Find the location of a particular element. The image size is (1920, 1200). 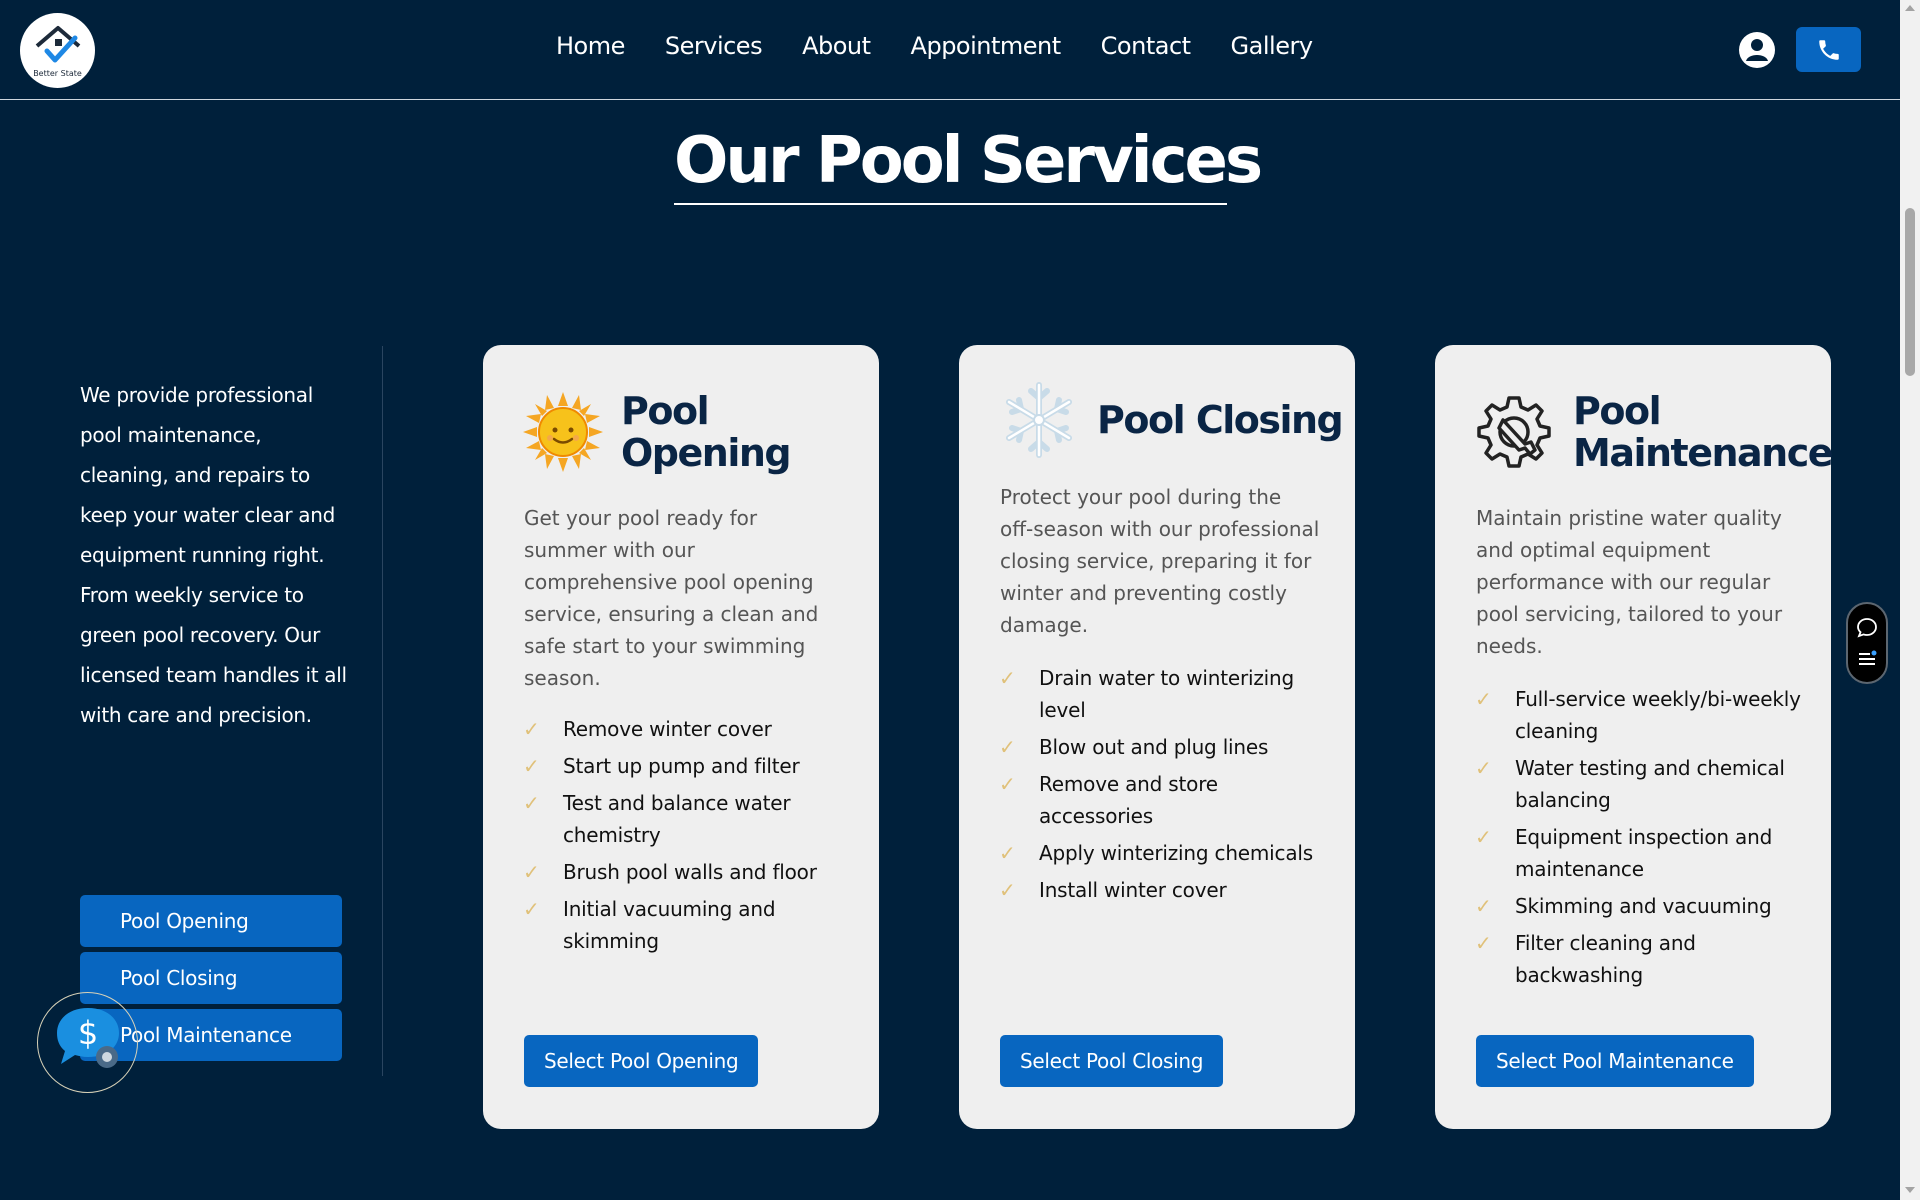

chat-widget is located at coordinates (1867, 643).